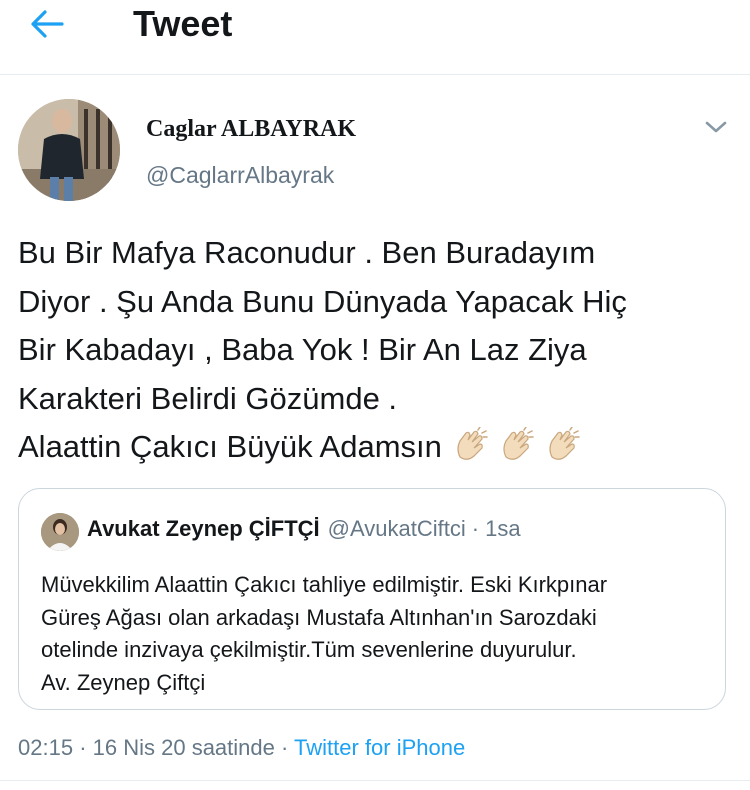 The height and width of the screenshot is (790, 750). I want to click on chevron-down-icon, so click(716, 127).